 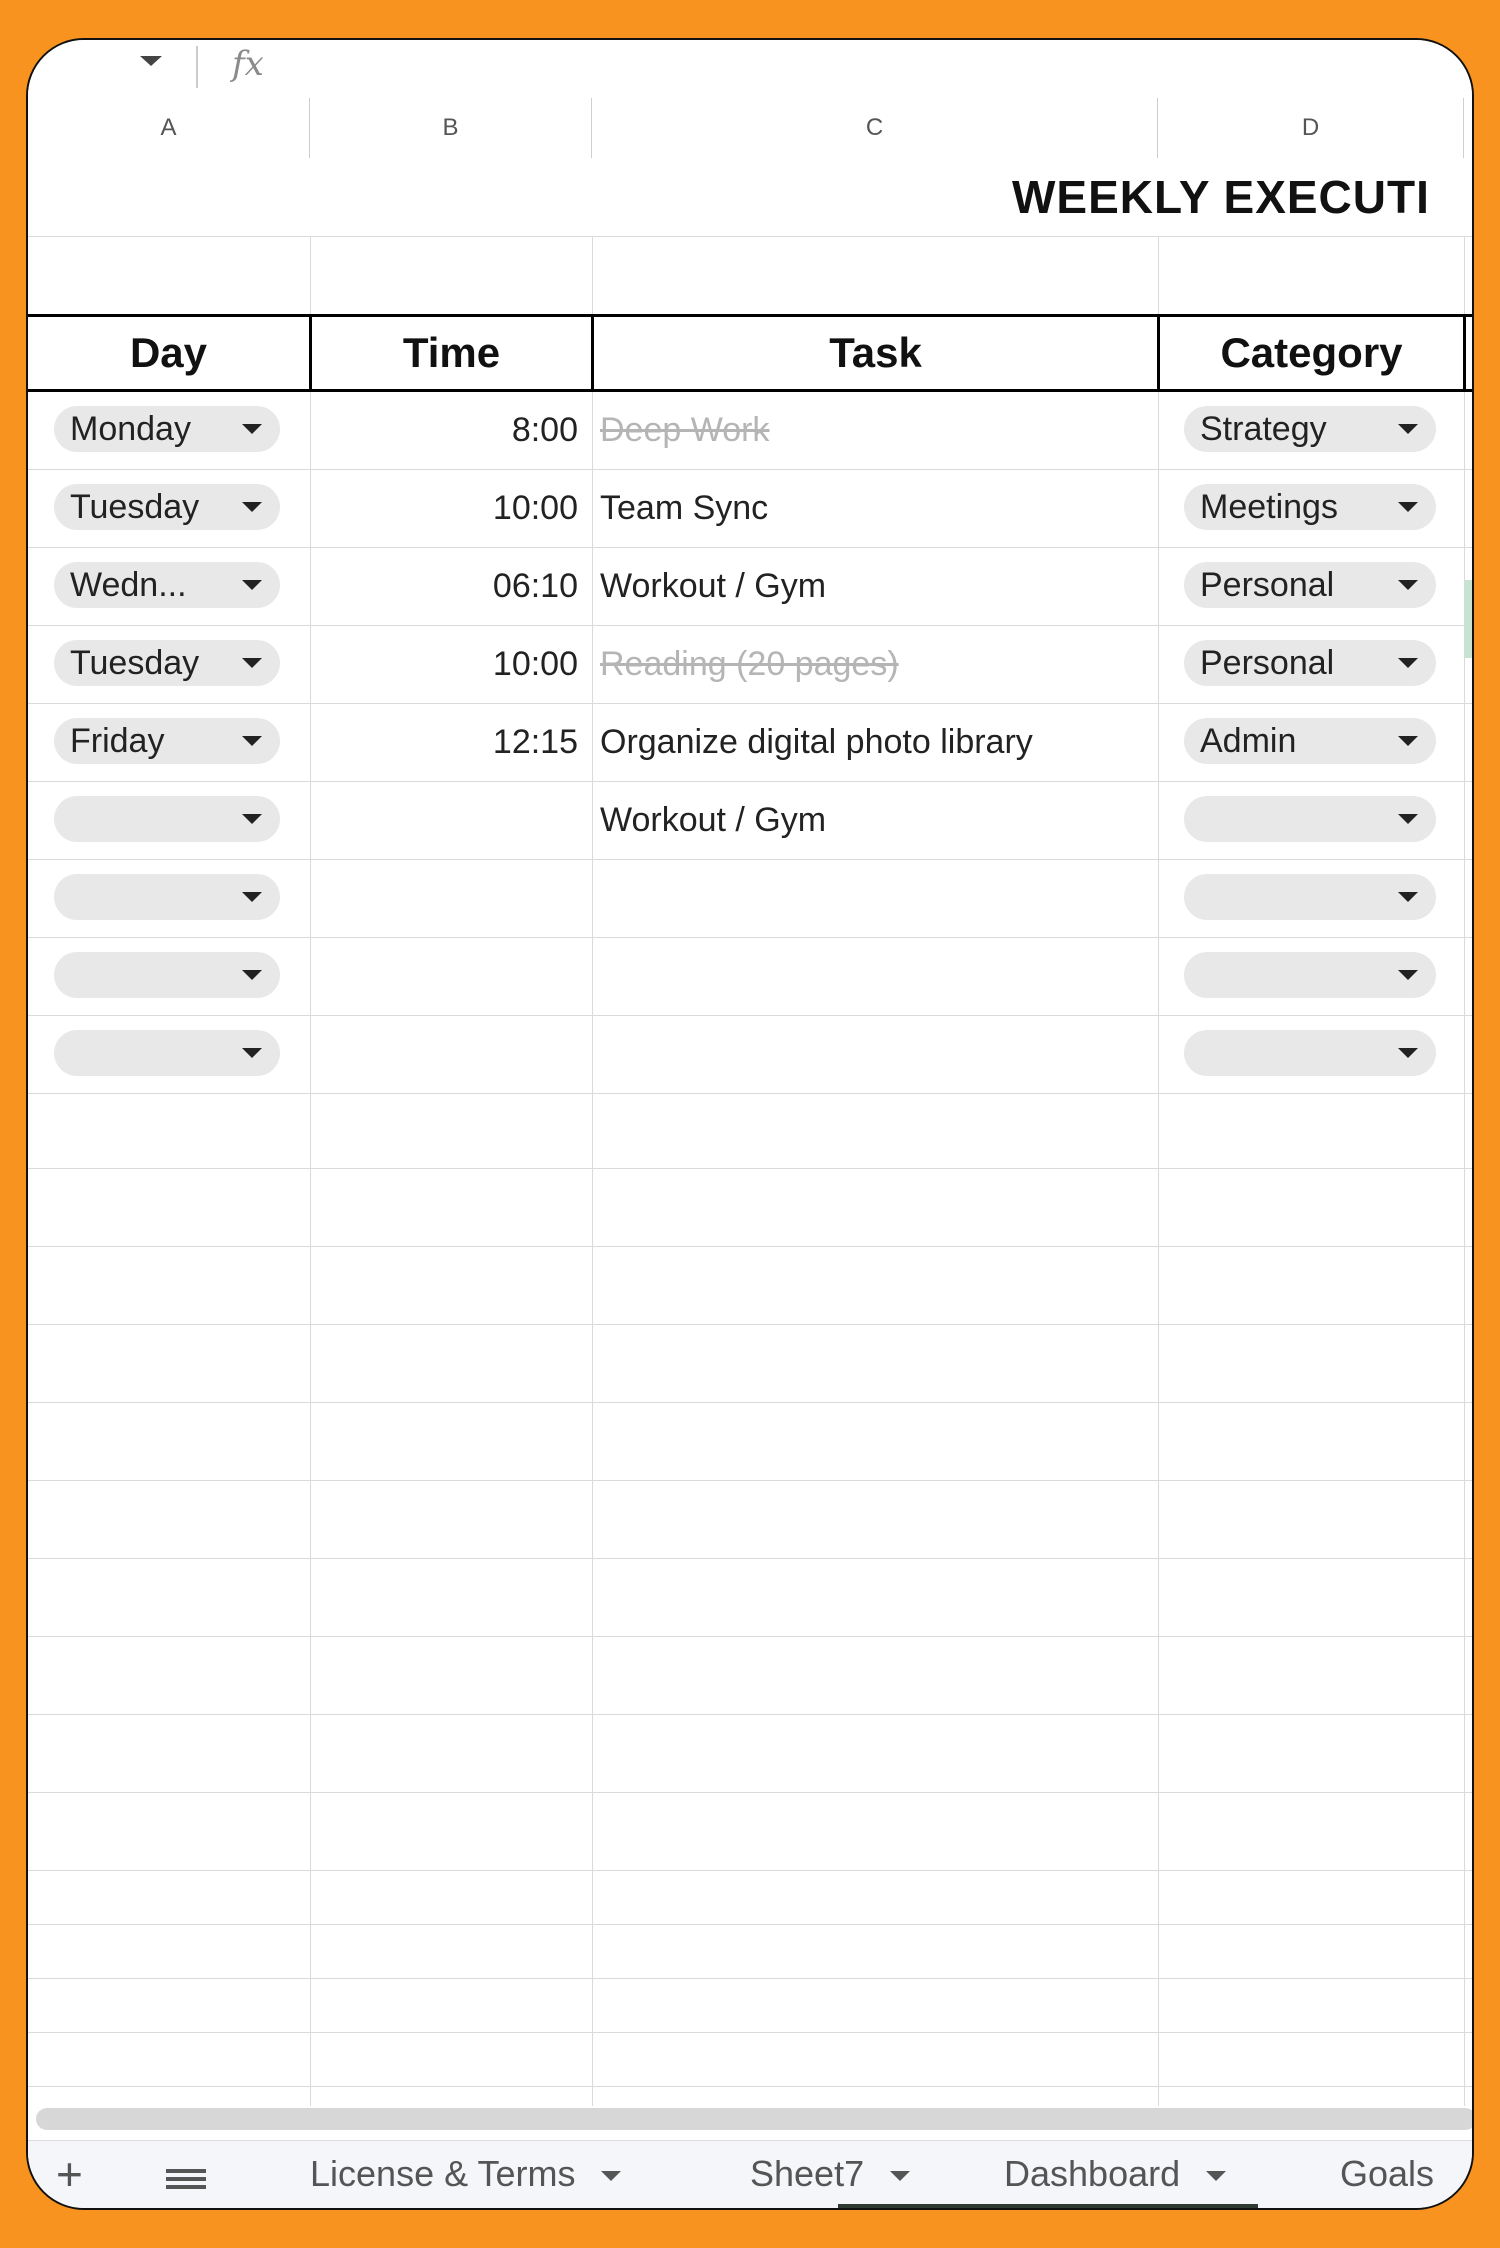 What do you see at coordinates (69, 2174) in the screenshot?
I see `add-sheet-icon: +` at bounding box center [69, 2174].